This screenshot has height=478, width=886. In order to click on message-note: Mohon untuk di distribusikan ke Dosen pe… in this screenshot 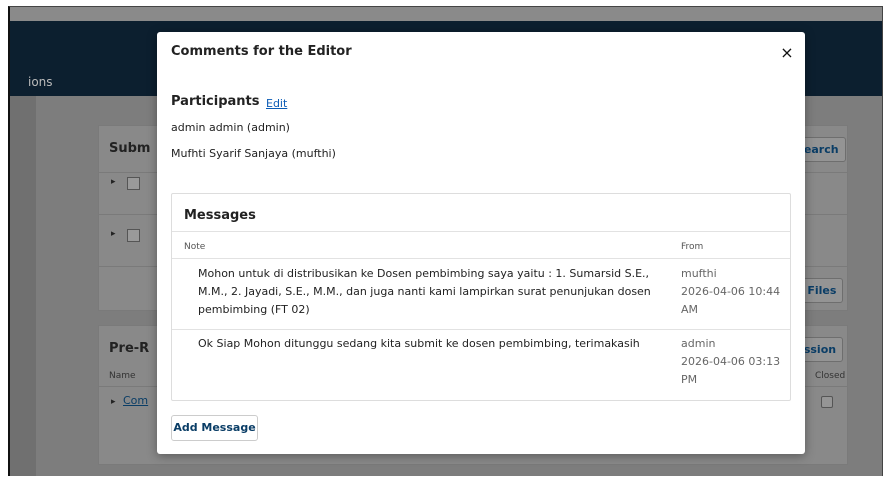, I will do `click(424, 291)`.